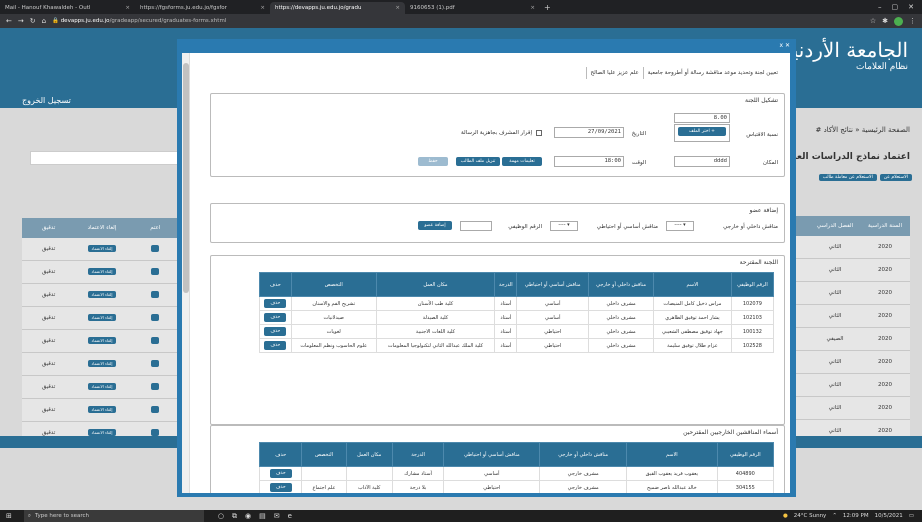 The image size is (922, 522). I want to click on query-button: الاستعلام عن, so click(895, 177).